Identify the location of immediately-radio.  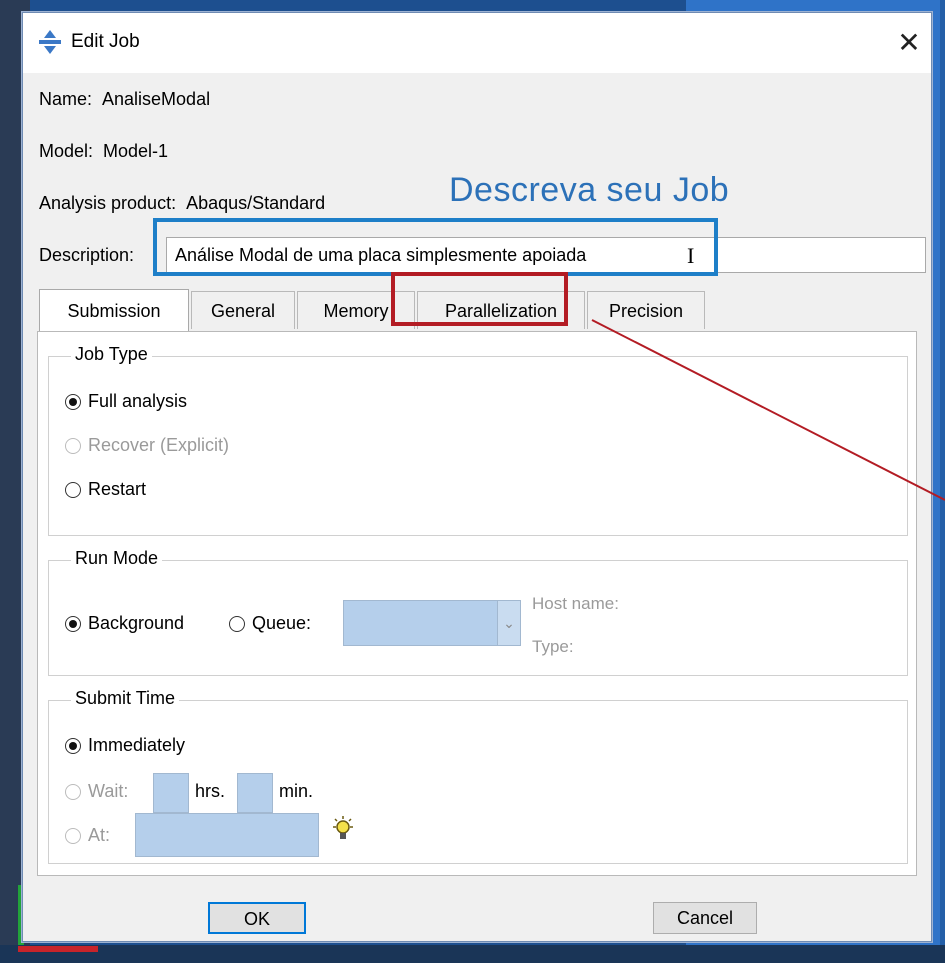
(73, 745).